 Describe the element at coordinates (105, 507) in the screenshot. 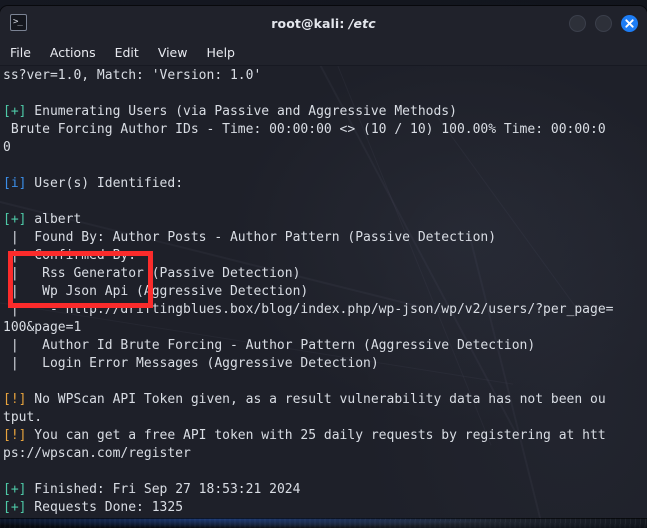

I see `line-text: Requests Done: 1325` at that location.